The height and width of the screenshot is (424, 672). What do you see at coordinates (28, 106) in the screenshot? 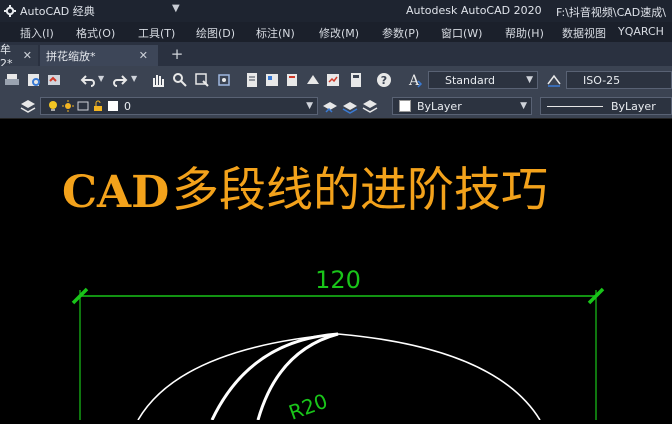
I see `layer-properties-icon` at bounding box center [28, 106].